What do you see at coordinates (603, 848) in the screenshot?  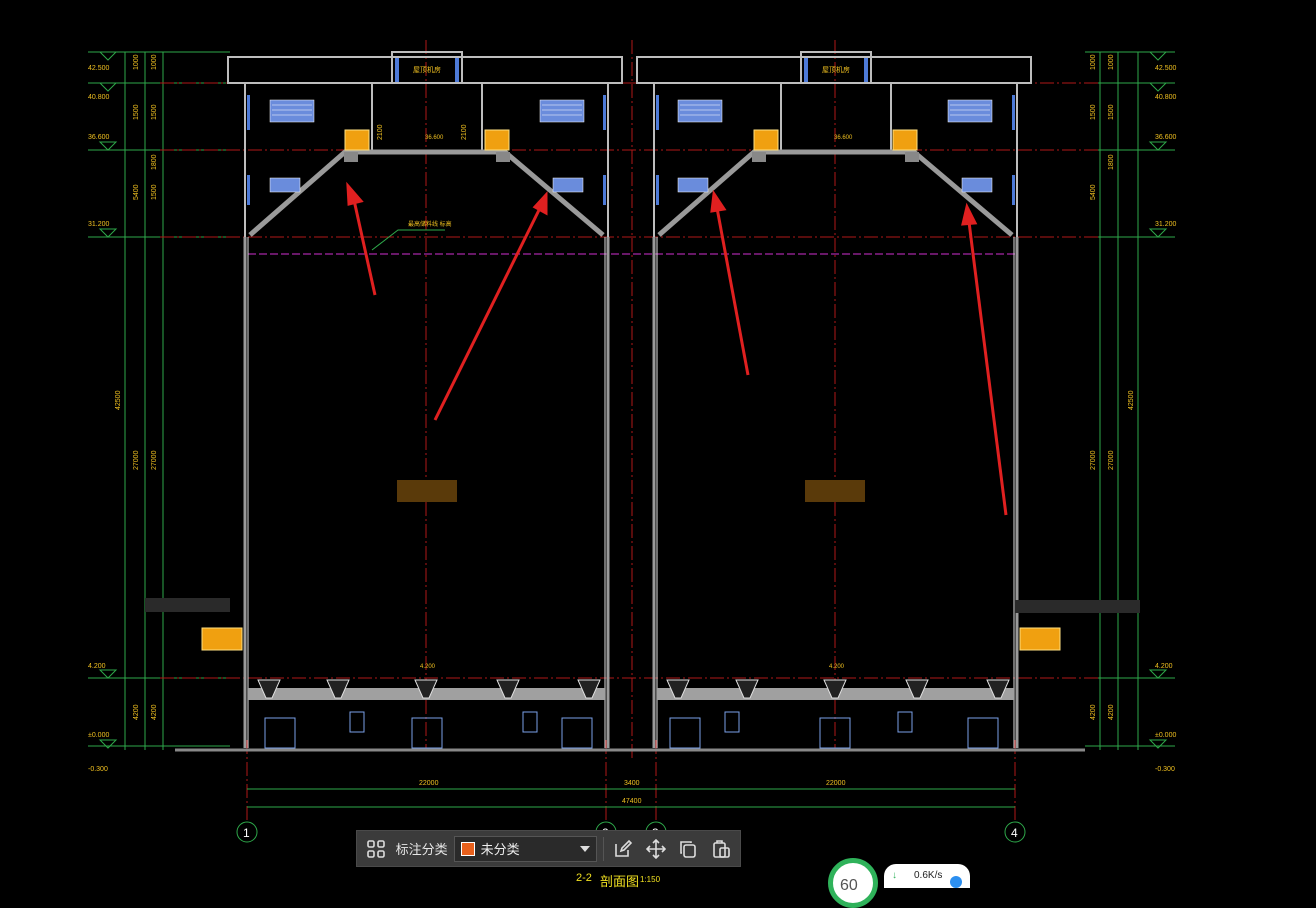 I see `toolbar-divider` at bounding box center [603, 848].